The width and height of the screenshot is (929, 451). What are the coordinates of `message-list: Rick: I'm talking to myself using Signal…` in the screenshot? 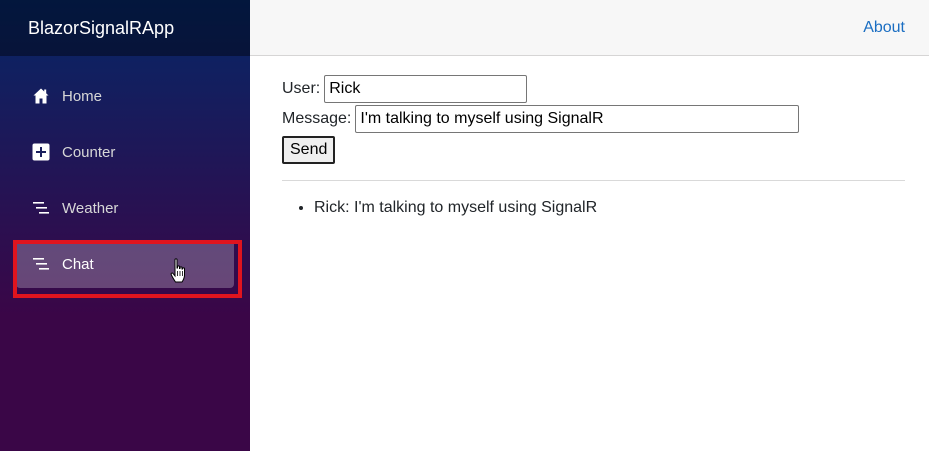 It's located at (593, 208).